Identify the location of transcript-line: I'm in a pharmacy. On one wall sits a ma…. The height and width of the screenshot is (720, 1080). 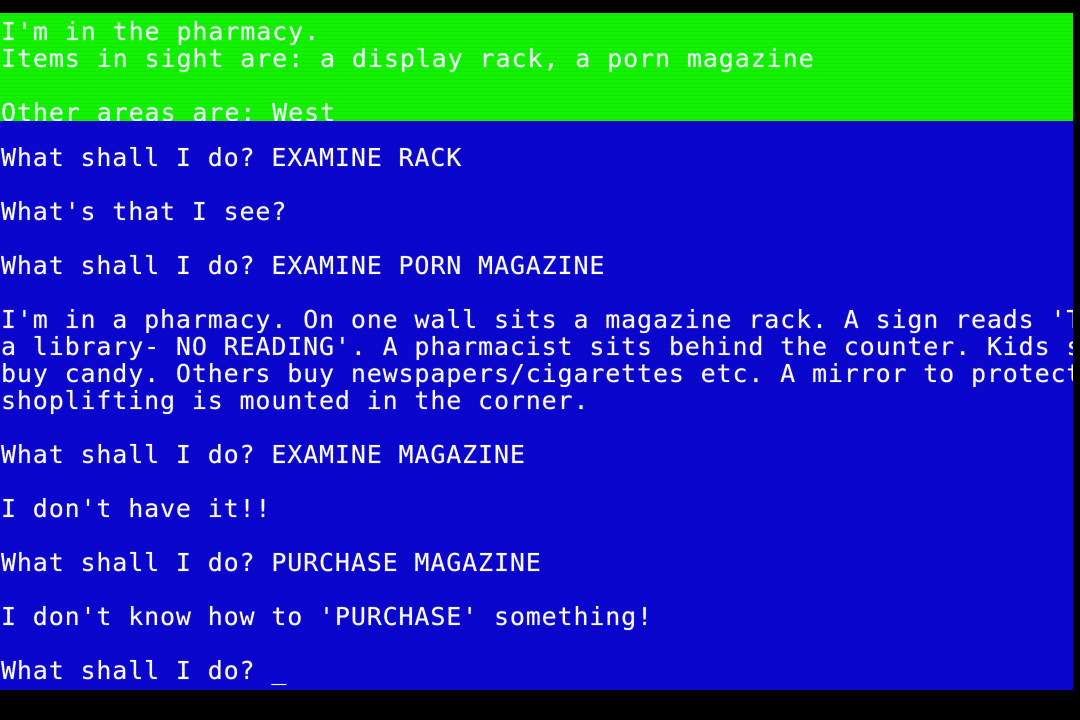
(540, 319).